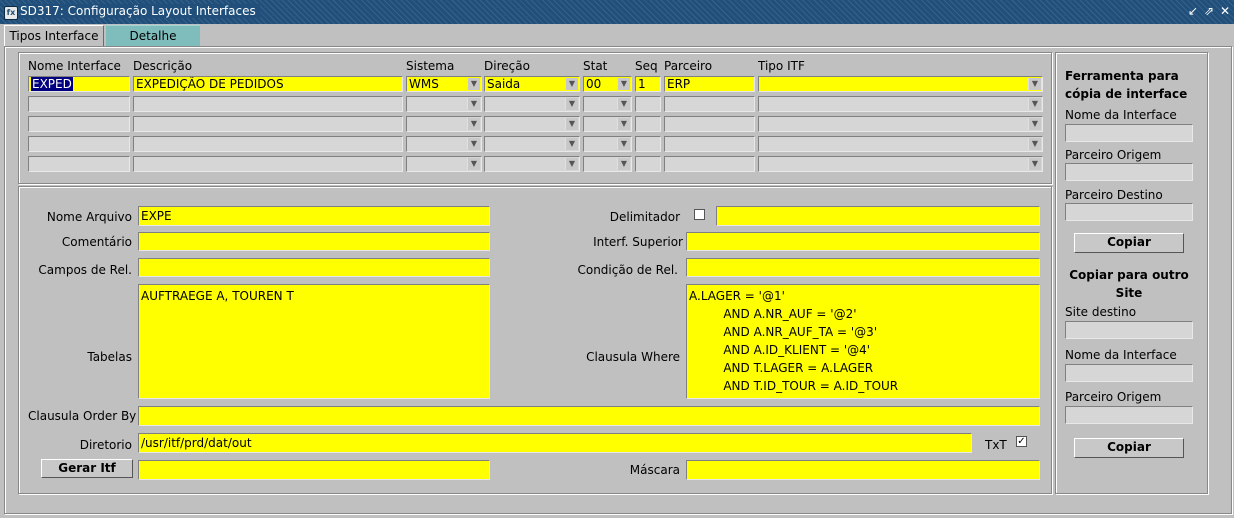 The image size is (1234, 518). I want to click on gerar-itf-field, so click(314, 470).